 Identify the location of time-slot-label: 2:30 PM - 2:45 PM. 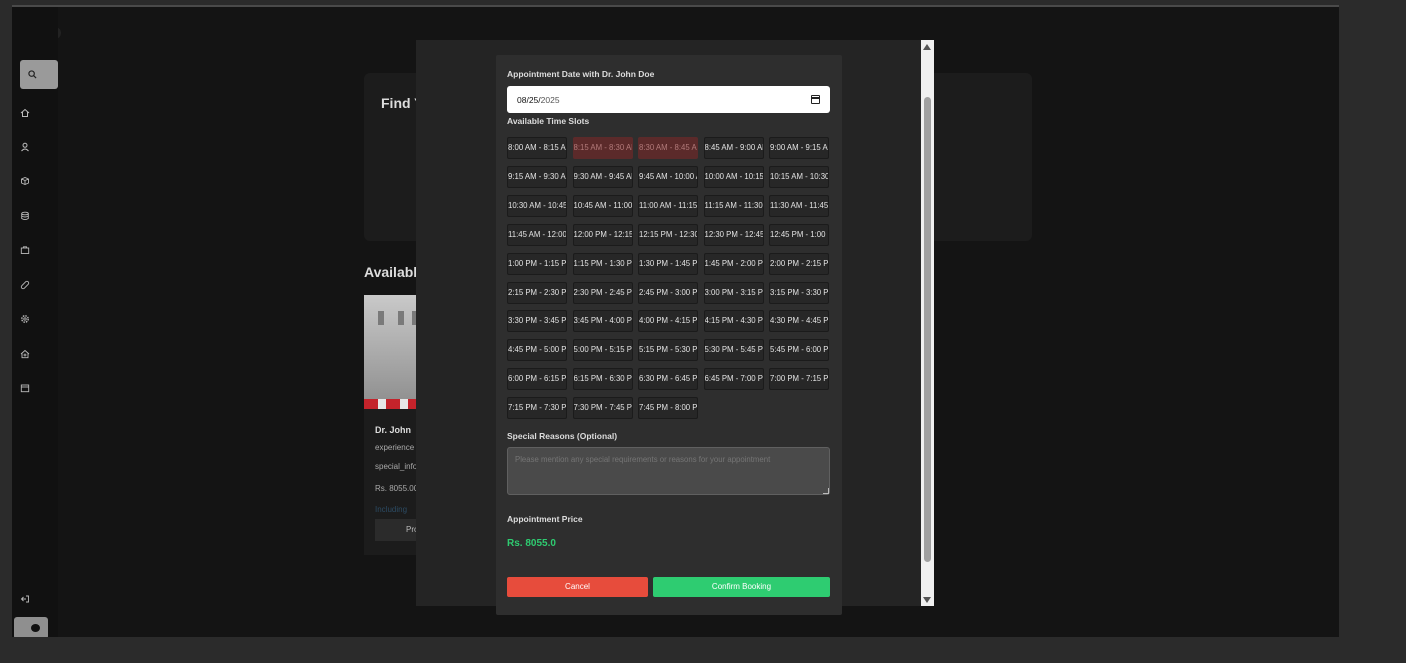
(603, 292).